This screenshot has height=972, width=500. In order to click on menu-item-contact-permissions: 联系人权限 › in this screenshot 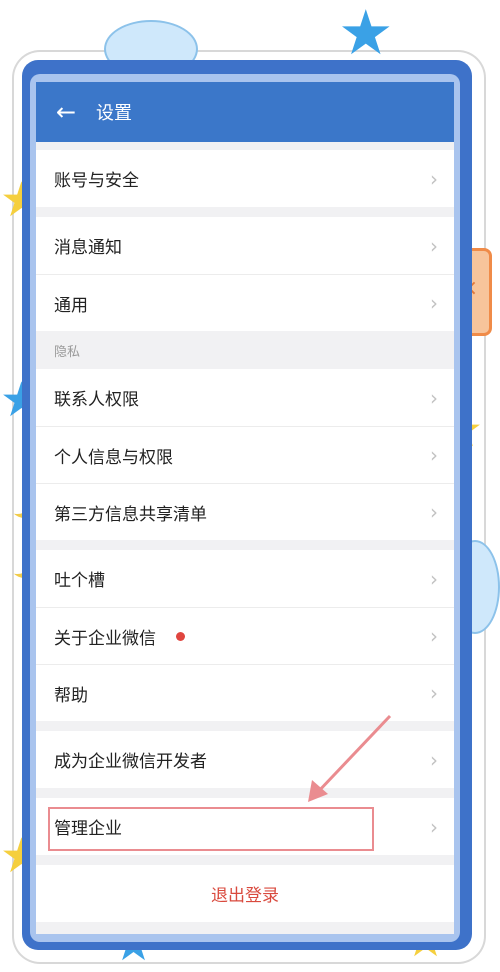, I will do `click(245, 397)`.